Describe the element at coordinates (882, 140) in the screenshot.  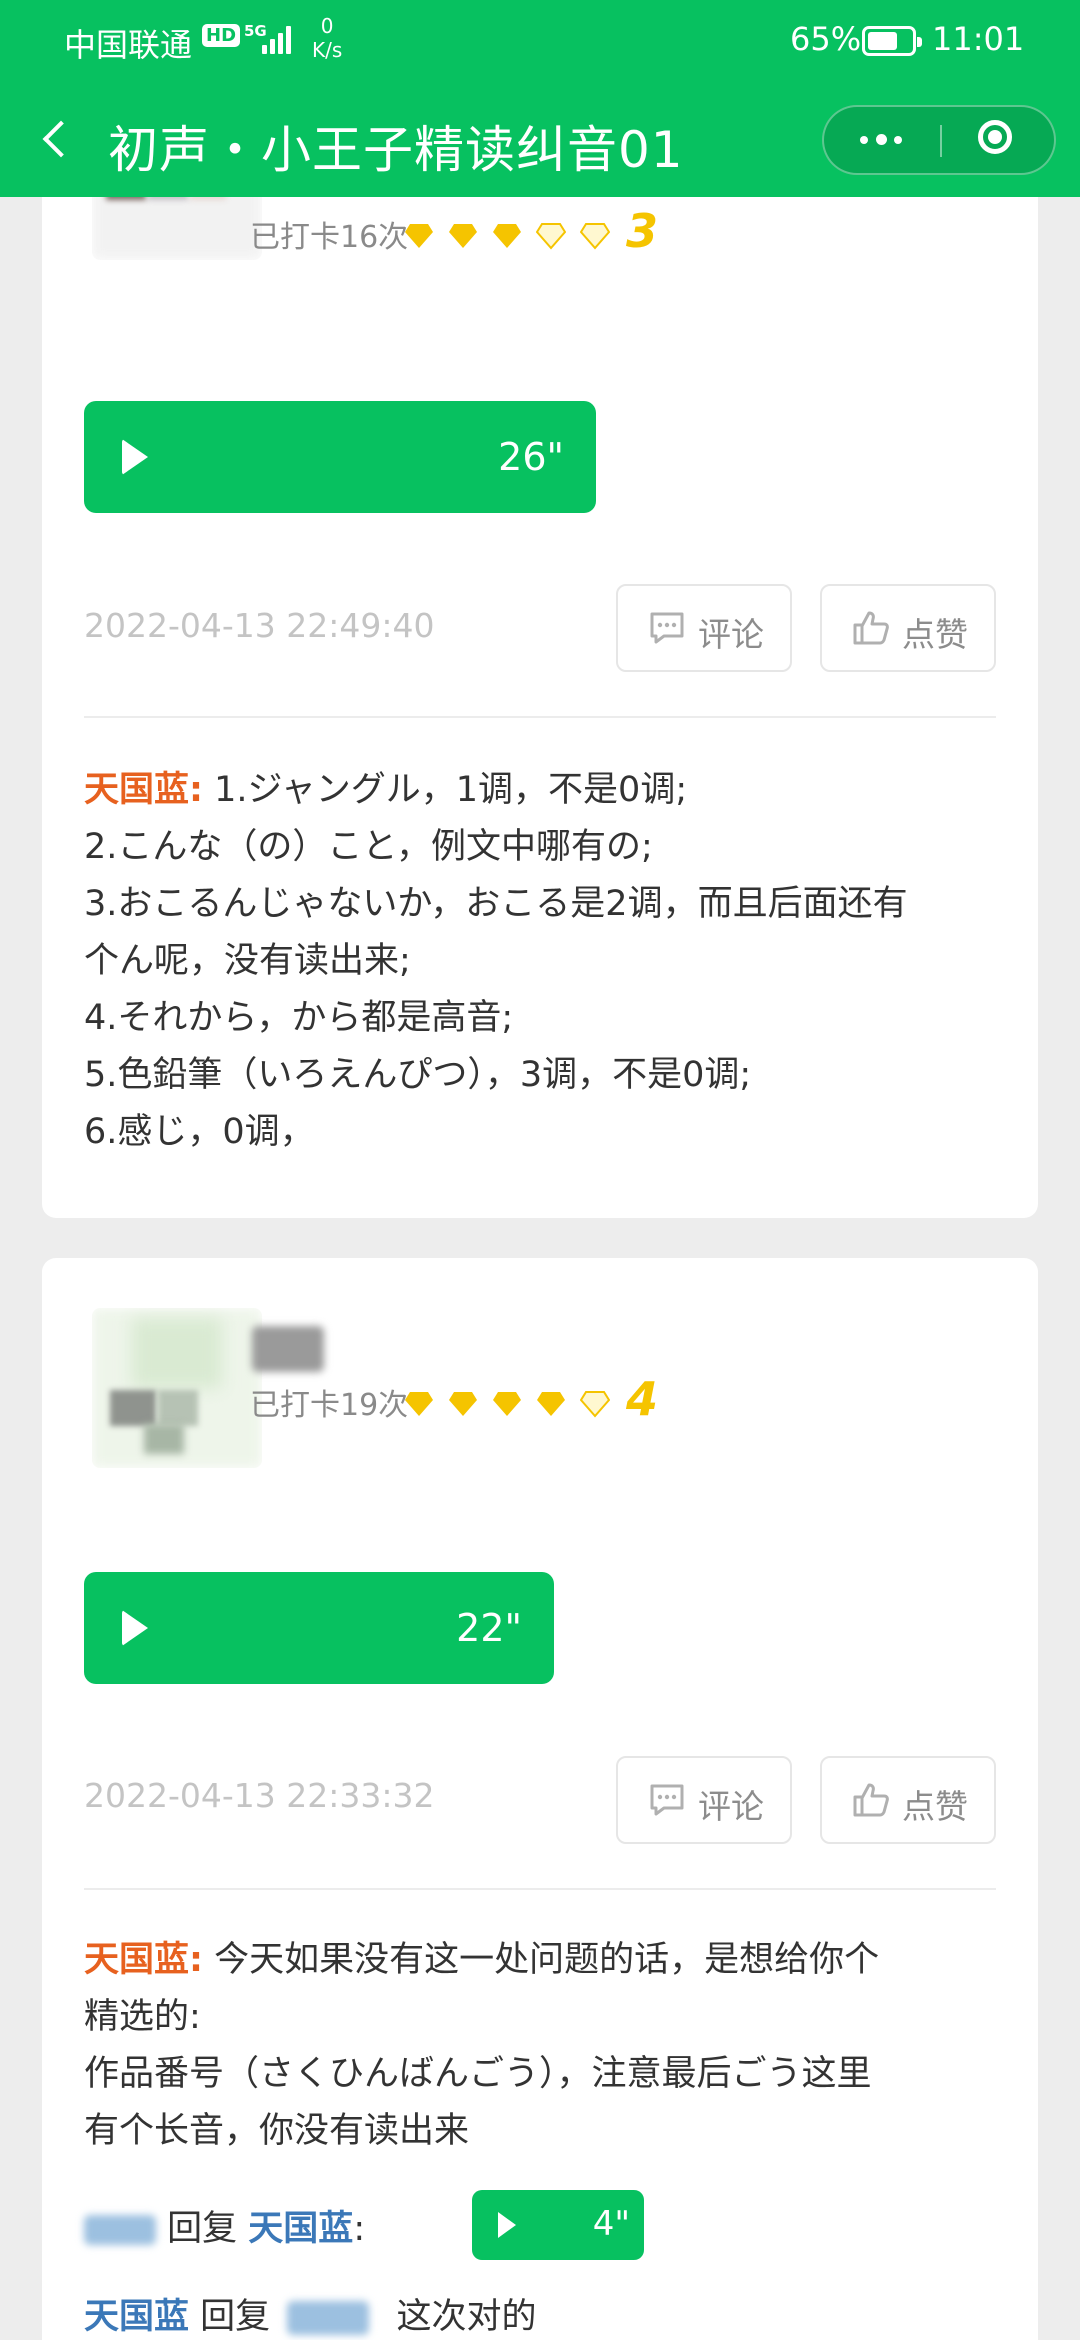
I see `more-dots-icon` at that location.